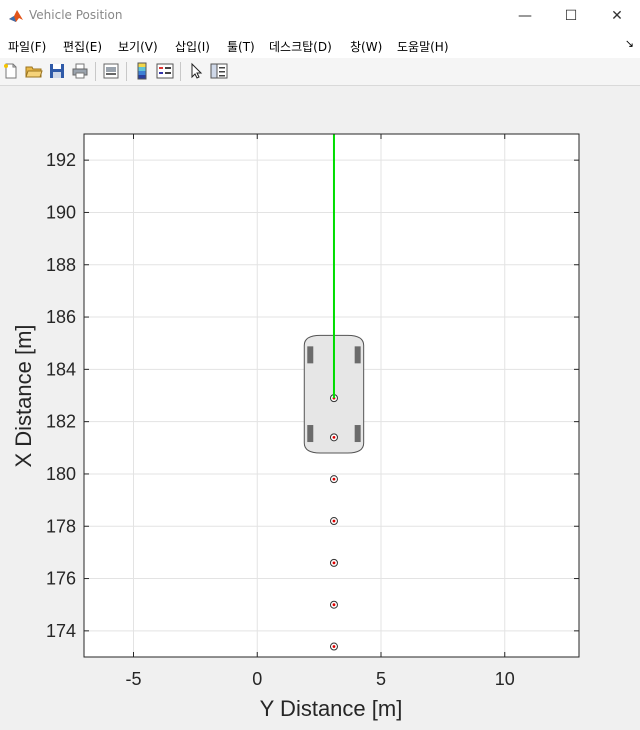 This screenshot has height=730, width=640. I want to click on y-tick-label: 192, so click(61, 160).